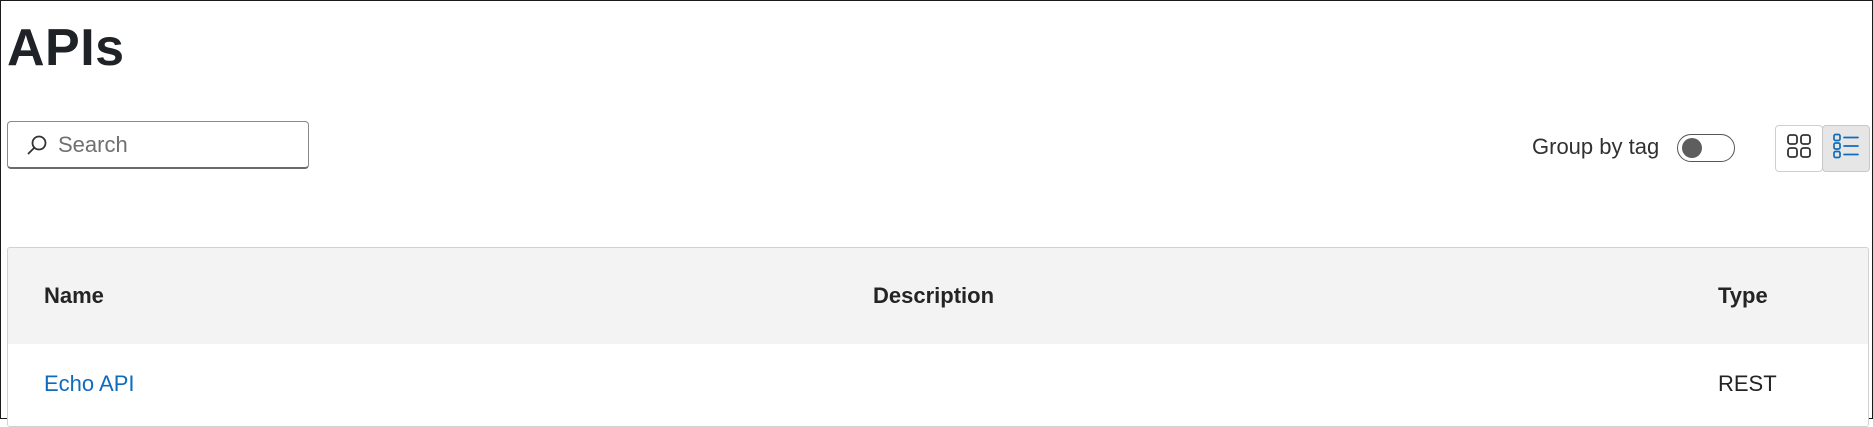 This screenshot has width=1873, height=427. I want to click on api-name-link: Echo API, so click(89, 383).